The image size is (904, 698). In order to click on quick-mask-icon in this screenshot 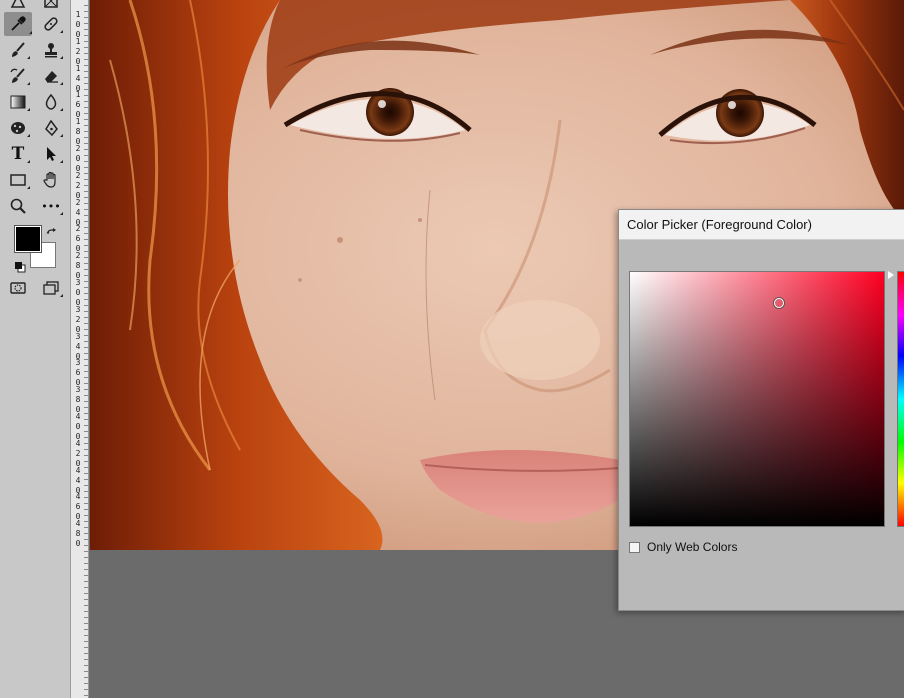, I will do `click(18, 288)`.